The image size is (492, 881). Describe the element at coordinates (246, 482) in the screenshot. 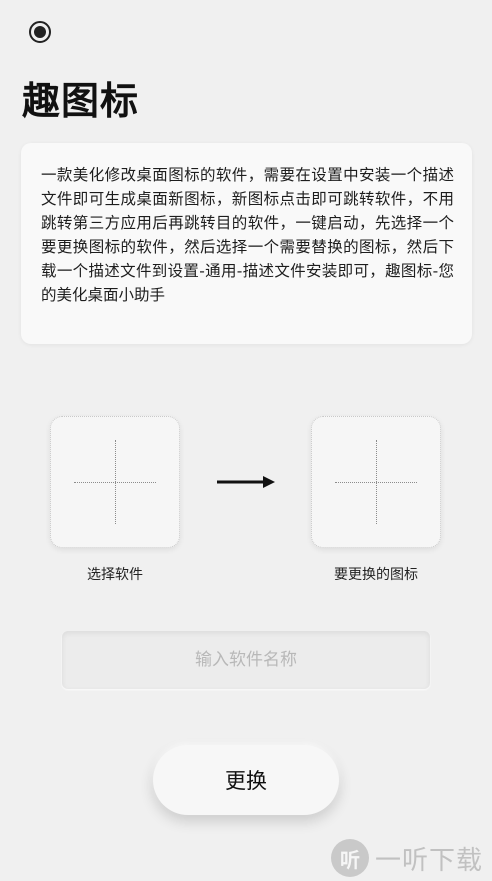

I see `right-arrow-icon` at that location.